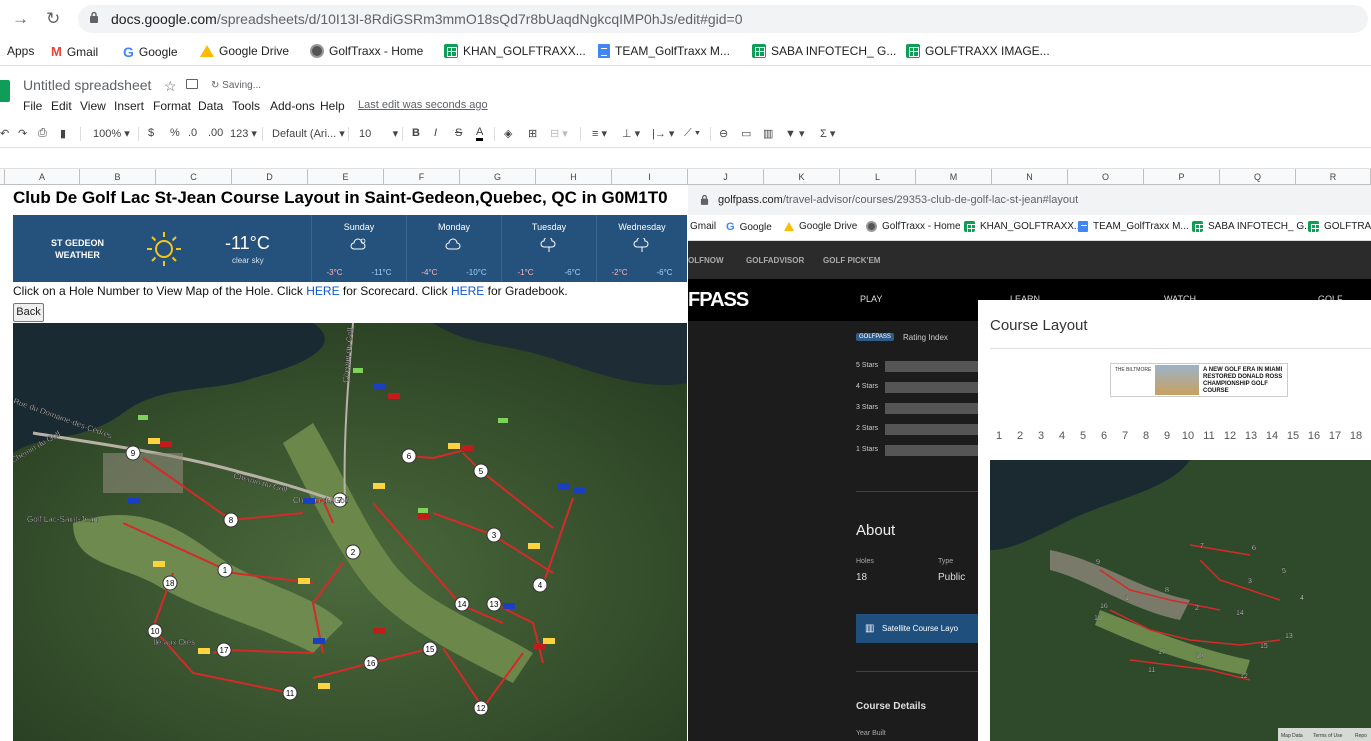  What do you see at coordinates (63, 133) in the screenshot?
I see `paint-format-icon: ▮` at bounding box center [63, 133].